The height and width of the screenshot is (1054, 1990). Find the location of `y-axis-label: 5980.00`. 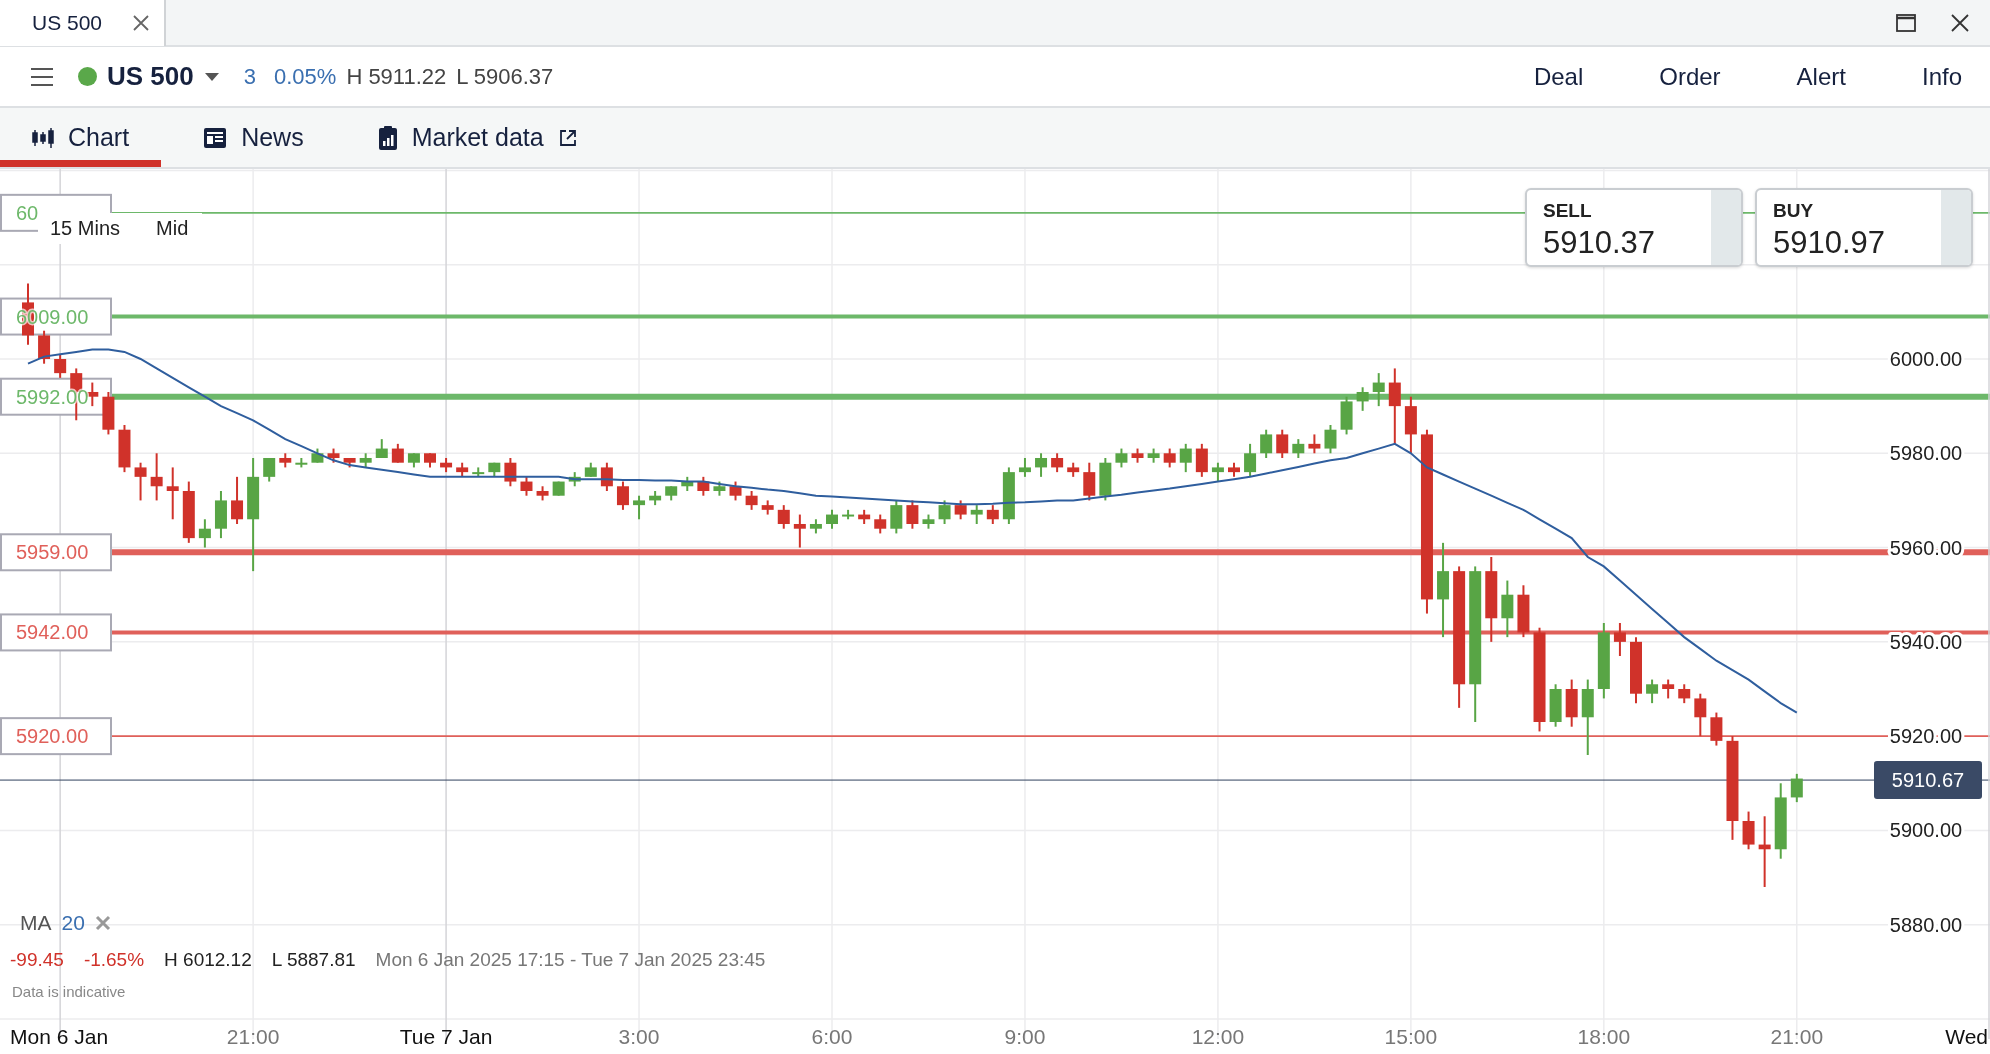

y-axis-label: 5980.00 is located at coordinates (1926, 453).